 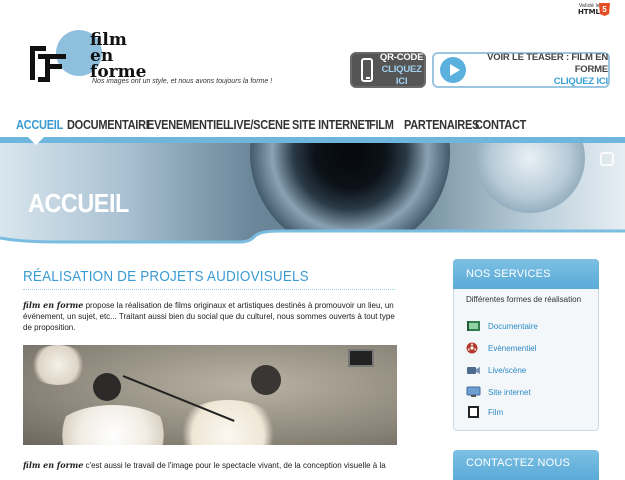 What do you see at coordinates (118, 56) in the screenshot?
I see `logo-text: film en forme` at bounding box center [118, 56].